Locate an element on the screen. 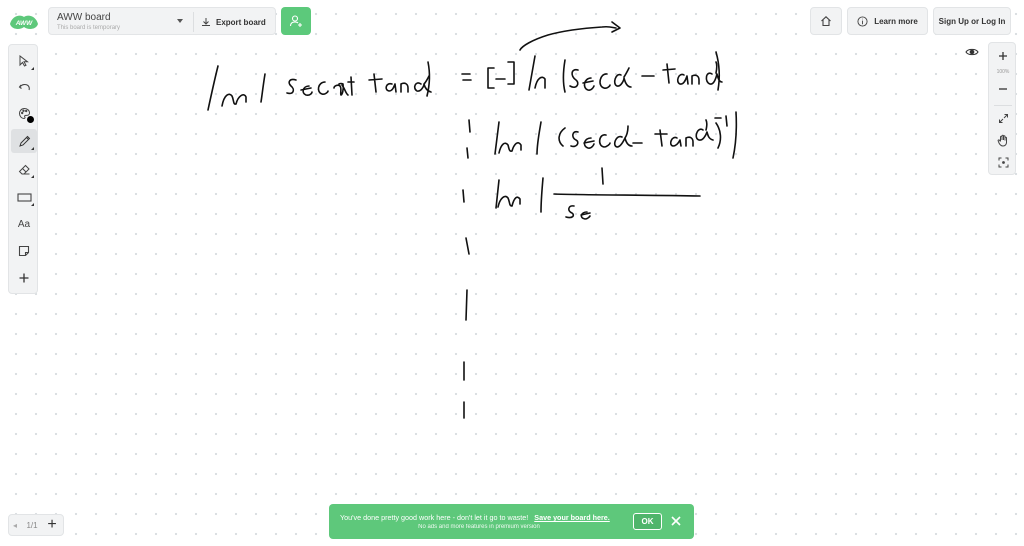  color-picker-button is located at coordinates (24, 113).